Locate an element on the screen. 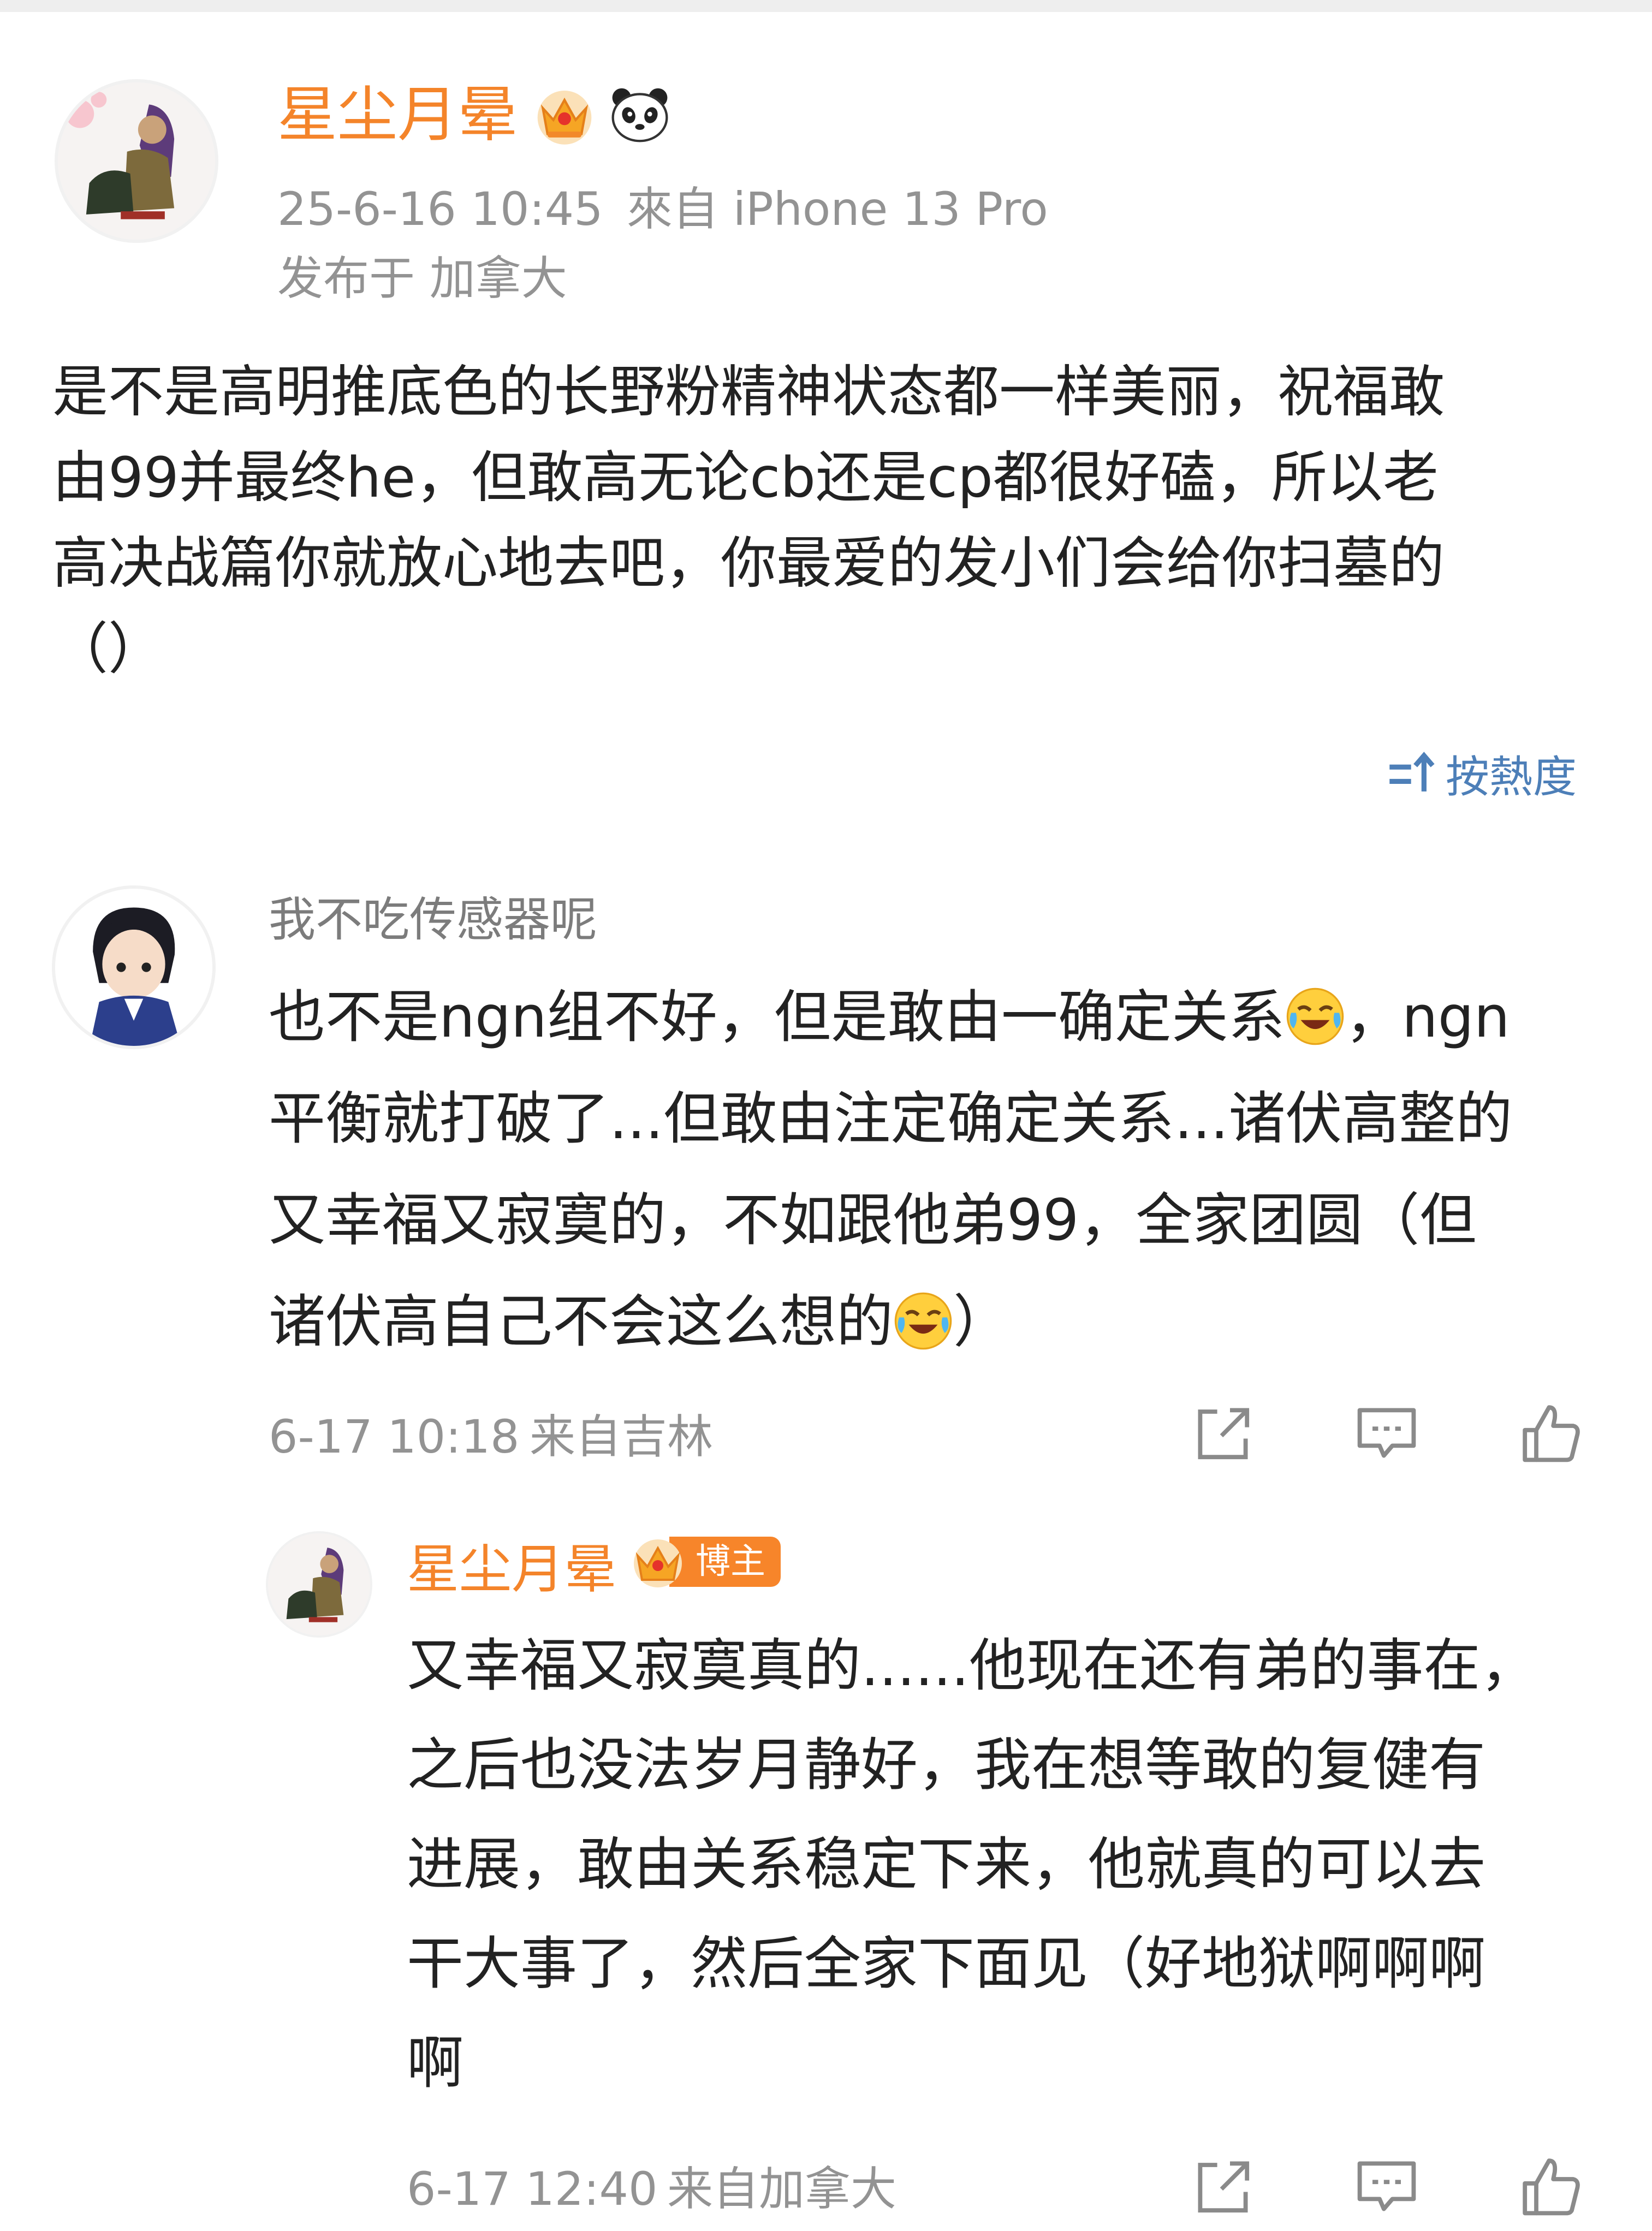 This screenshot has width=1652, height=2231. author-badge: 博主 is located at coordinates (704, 1562).